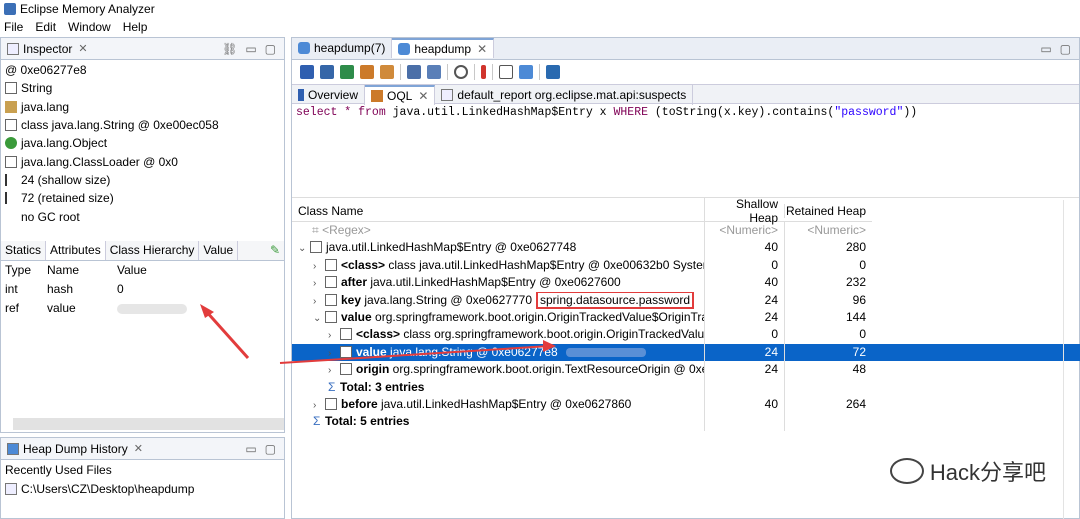 The width and height of the screenshot is (1080, 519). Describe the element at coordinates (22, 308) in the screenshot. I see `attr-type: ref` at that location.